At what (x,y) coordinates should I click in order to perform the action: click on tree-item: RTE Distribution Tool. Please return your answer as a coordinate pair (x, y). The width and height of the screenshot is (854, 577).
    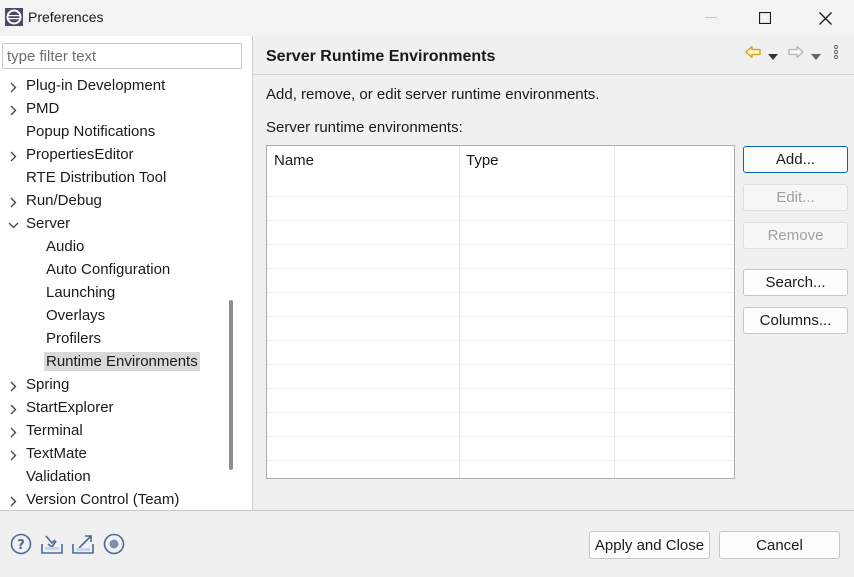
    Looking at the image, I should click on (114, 177).